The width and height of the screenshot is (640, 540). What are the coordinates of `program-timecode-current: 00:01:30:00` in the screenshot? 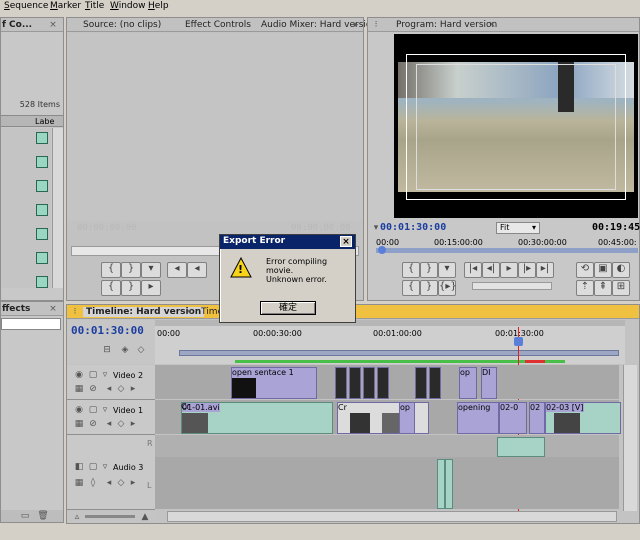 It's located at (413, 227).